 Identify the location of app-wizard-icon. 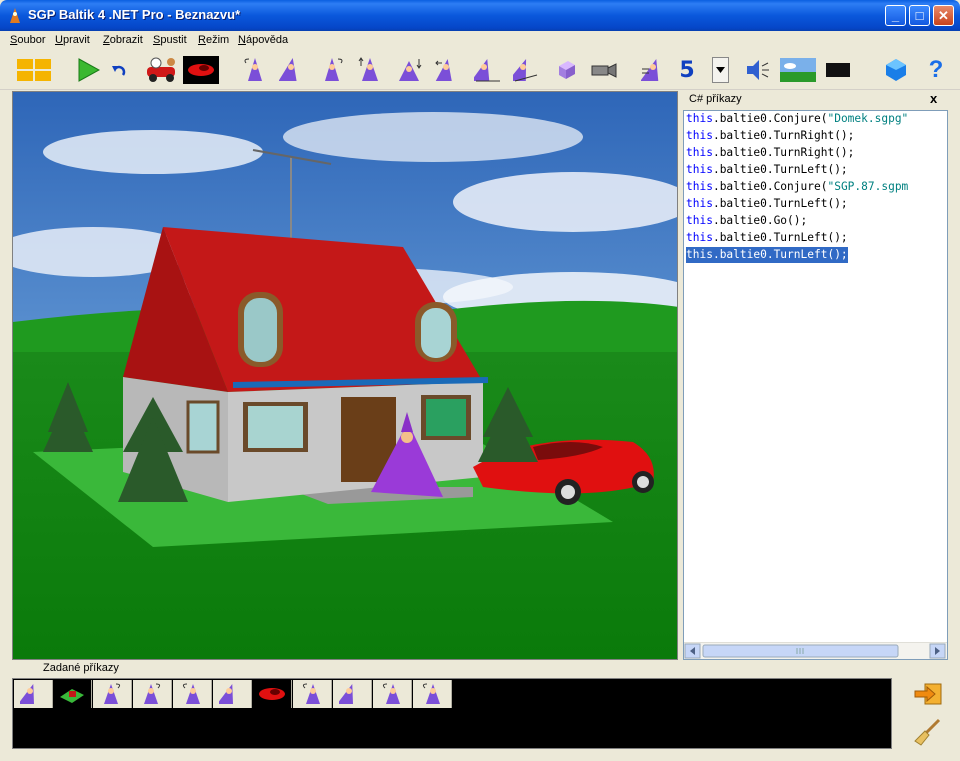
(15, 15).